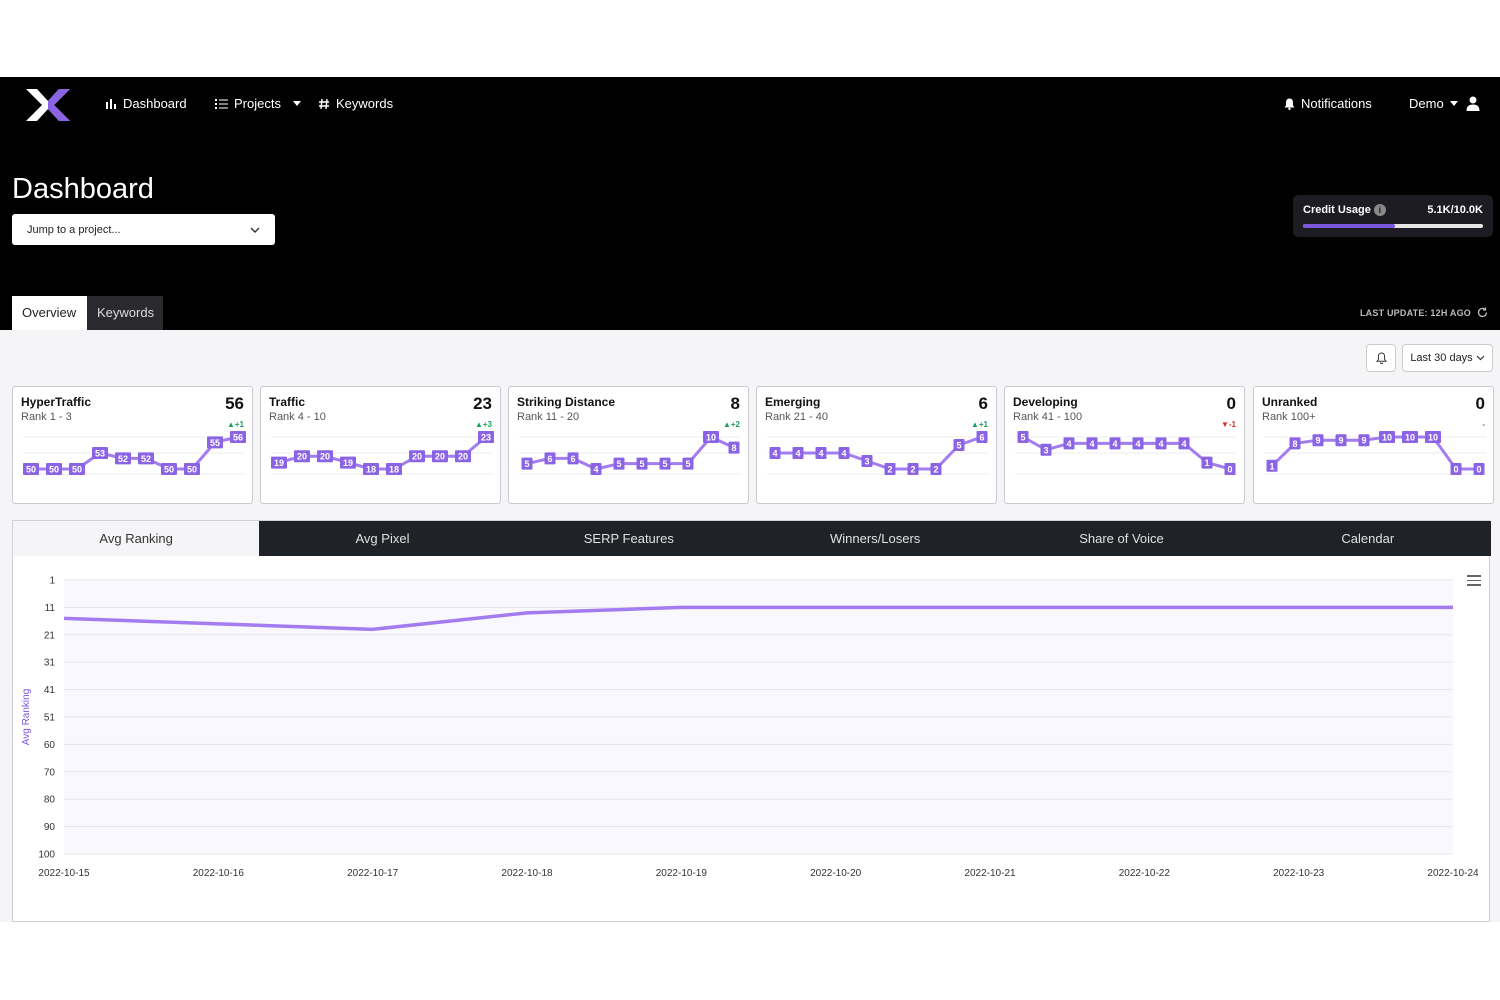 The image size is (1500, 1000). What do you see at coordinates (258, 103) in the screenshot?
I see `nav-projects: Projects` at bounding box center [258, 103].